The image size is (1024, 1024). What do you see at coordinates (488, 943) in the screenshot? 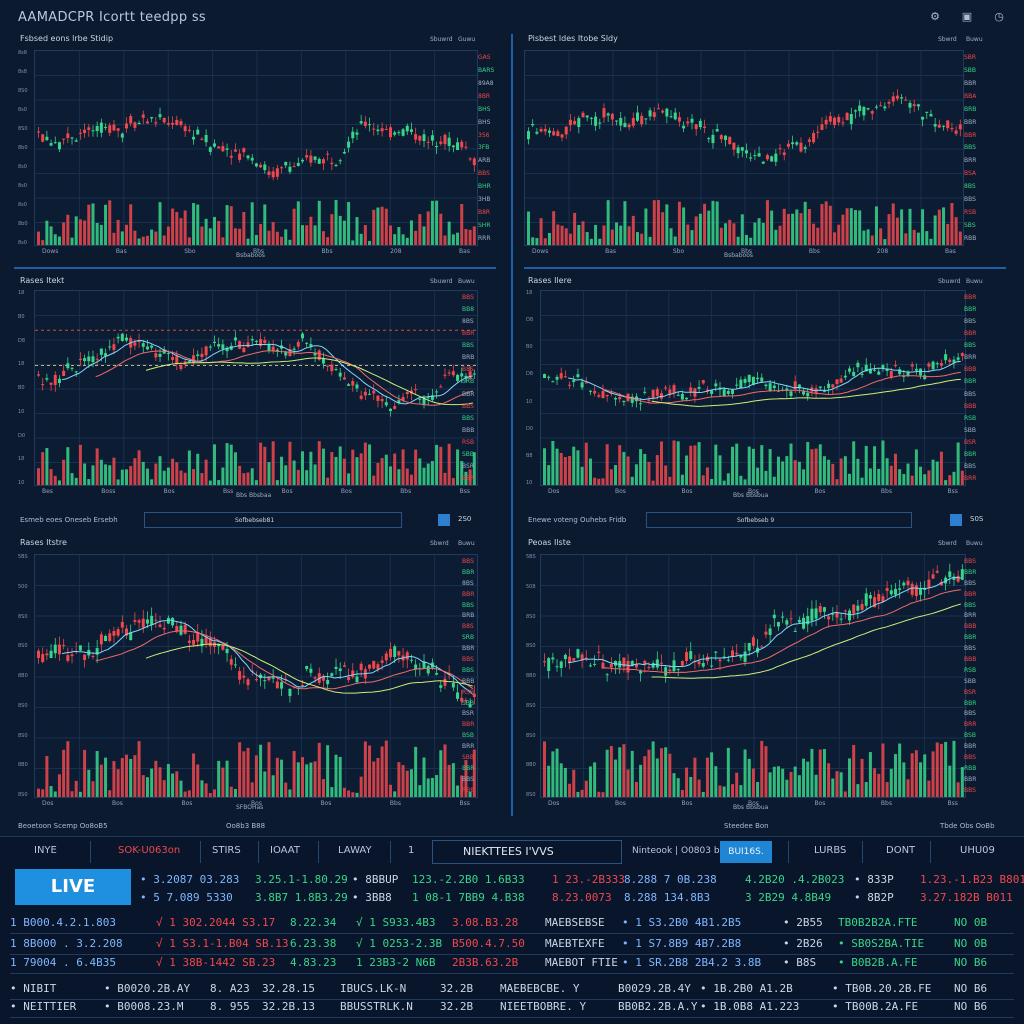
I see `ticker-cell: B500.4.7.50` at bounding box center [488, 943].